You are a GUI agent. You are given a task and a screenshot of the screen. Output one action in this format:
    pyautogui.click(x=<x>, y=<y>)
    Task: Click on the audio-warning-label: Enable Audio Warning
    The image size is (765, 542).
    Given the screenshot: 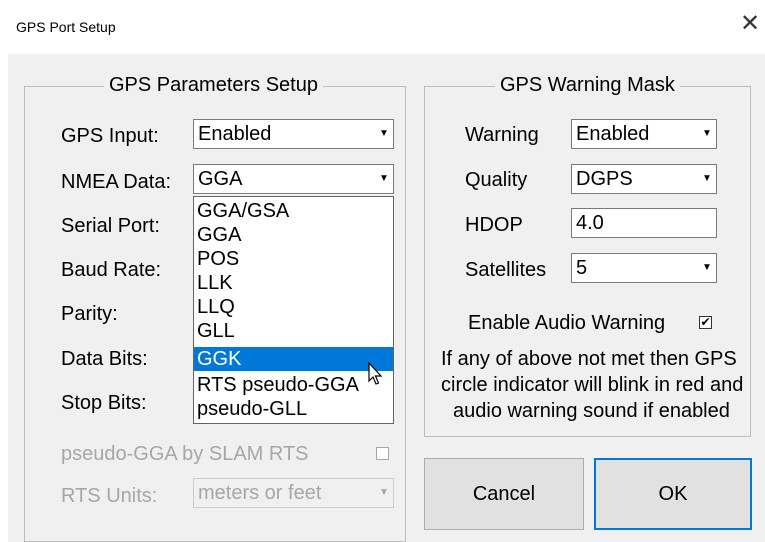 What is the action you would take?
    pyautogui.click(x=567, y=323)
    